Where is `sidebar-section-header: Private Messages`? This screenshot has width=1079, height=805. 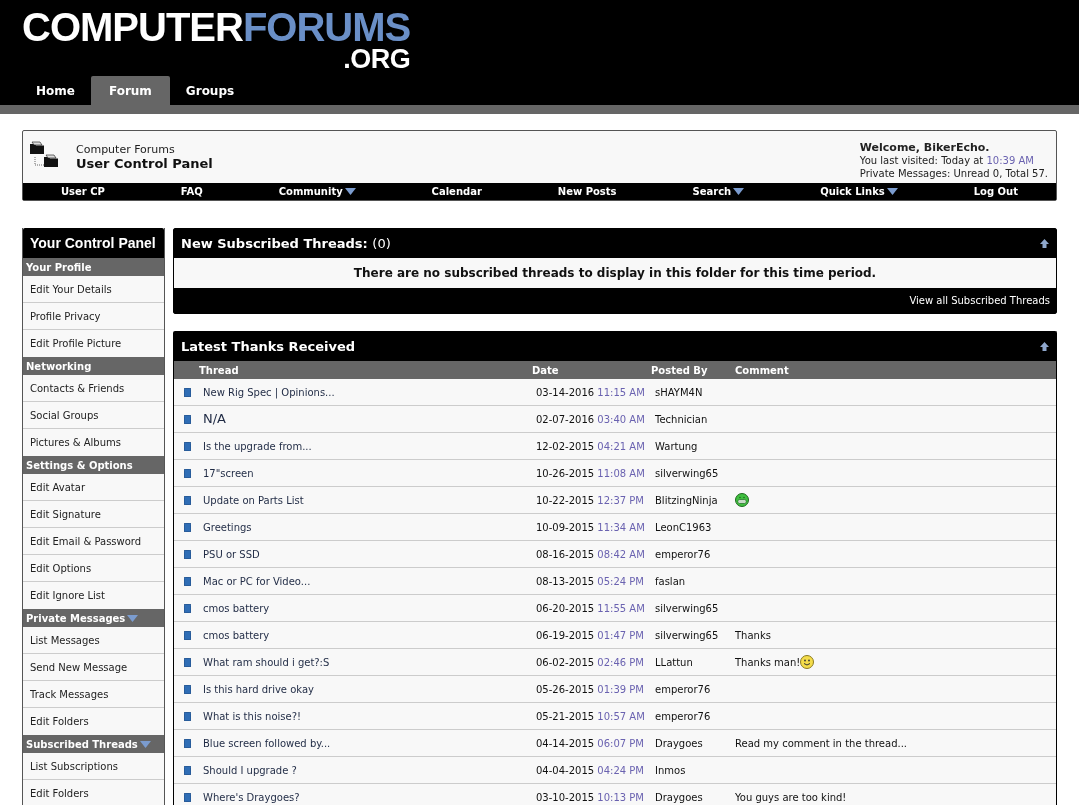
sidebar-section-header: Private Messages is located at coordinates (93, 618).